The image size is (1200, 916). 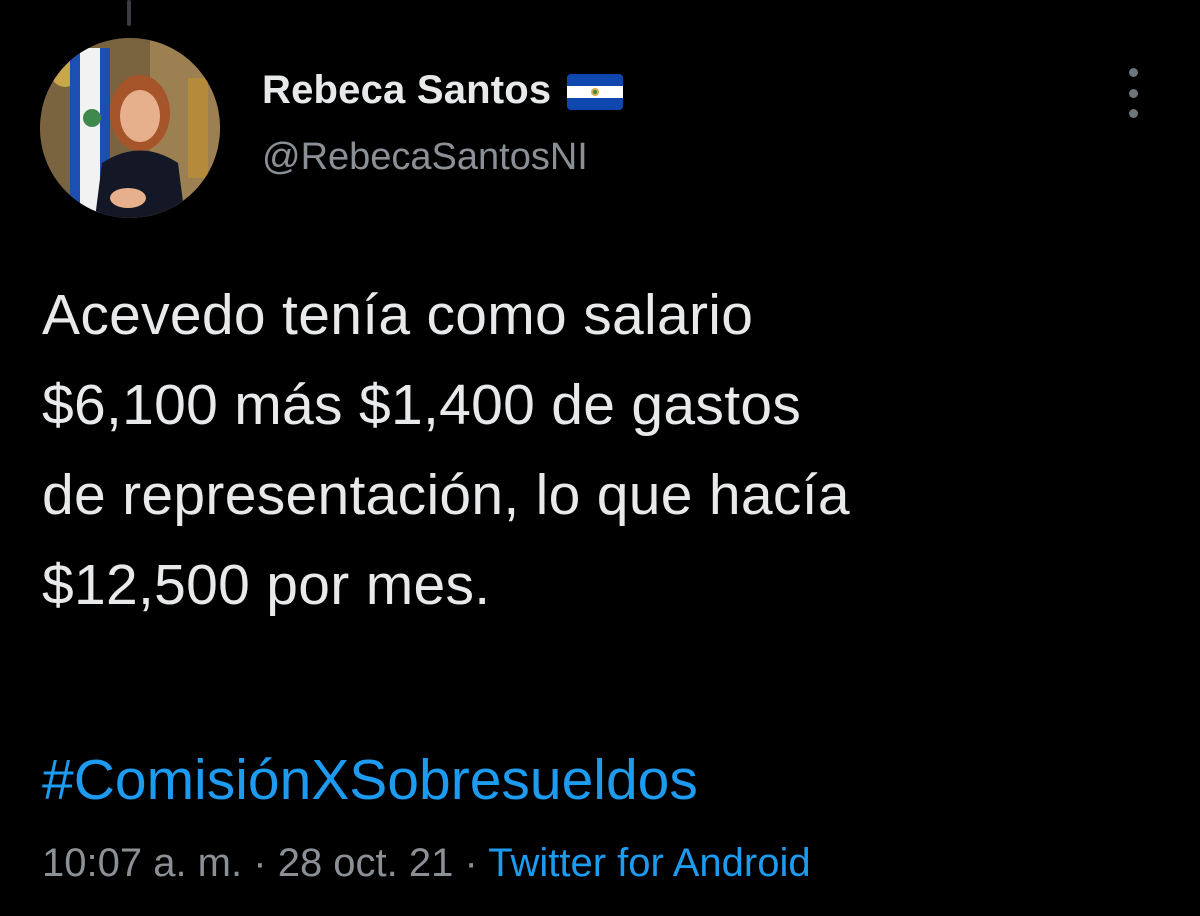 What do you see at coordinates (266, 585) in the screenshot?
I see `tweet-text-line: $12,500 por mes.` at bounding box center [266, 585].